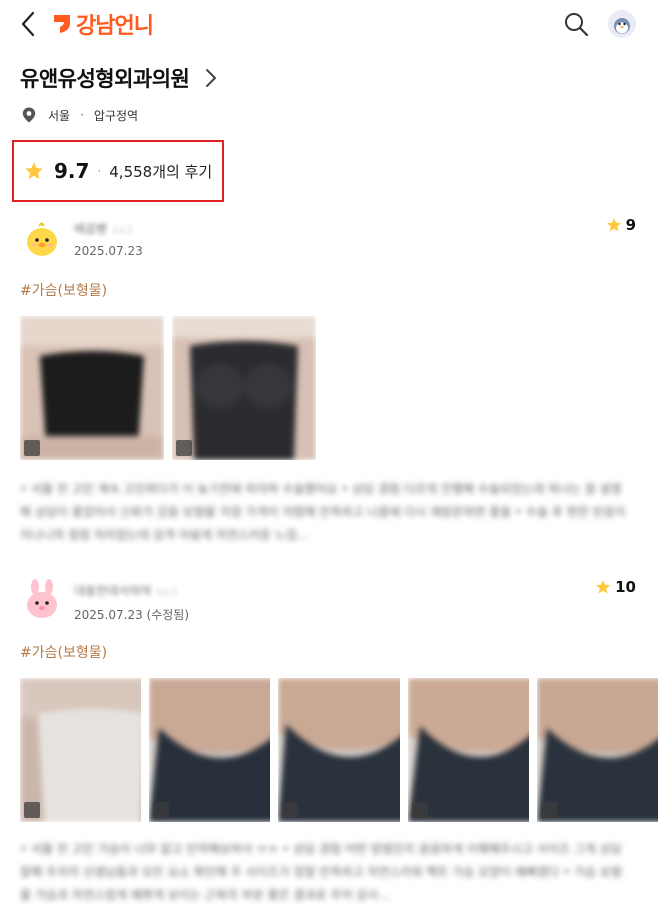 Image resolution: width=658 pixels, height=922 pixels. What do you see at coordinates (168, 388) in the screenshot?
I see `review-photos` at bounding box center [168, 388].